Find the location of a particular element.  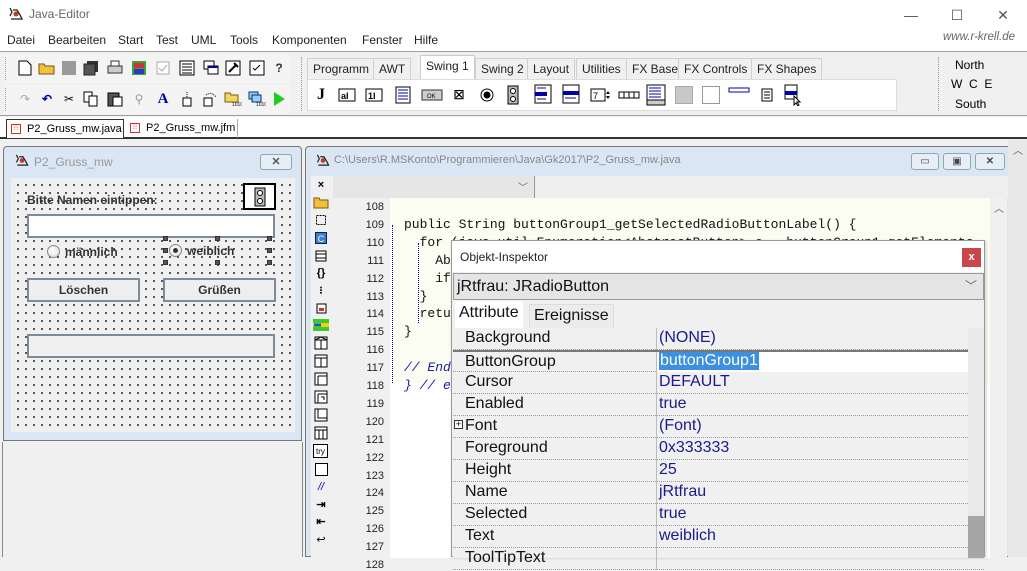

expand-icon: + is located at coordinates (458, 424).